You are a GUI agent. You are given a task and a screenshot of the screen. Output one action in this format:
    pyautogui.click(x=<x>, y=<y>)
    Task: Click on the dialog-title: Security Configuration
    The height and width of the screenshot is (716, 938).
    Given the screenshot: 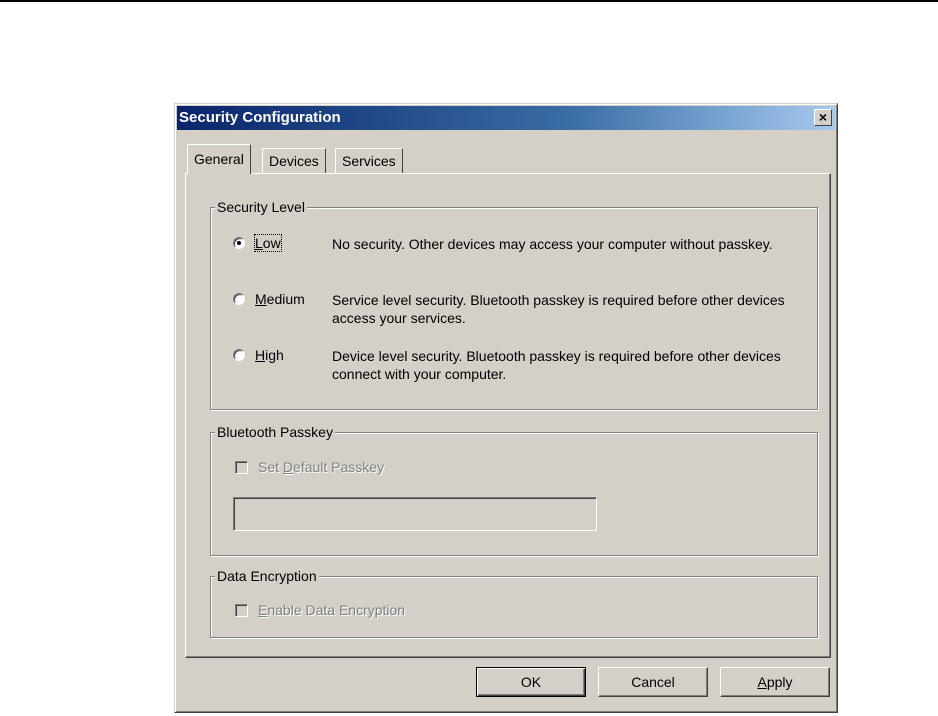 What is the action you would take?
    pyautogui.click(x=260, y=117)
    